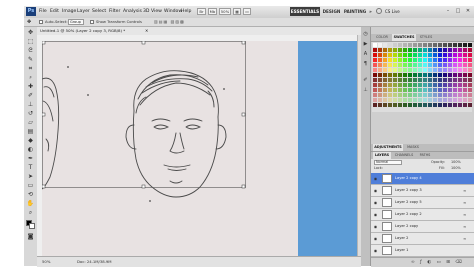 This screenshot has width=474, height=267. What do you see at coordinates (41, 22) in the screenshot?
I see `auto-select-checkbox` at bounding box center [41, 22].